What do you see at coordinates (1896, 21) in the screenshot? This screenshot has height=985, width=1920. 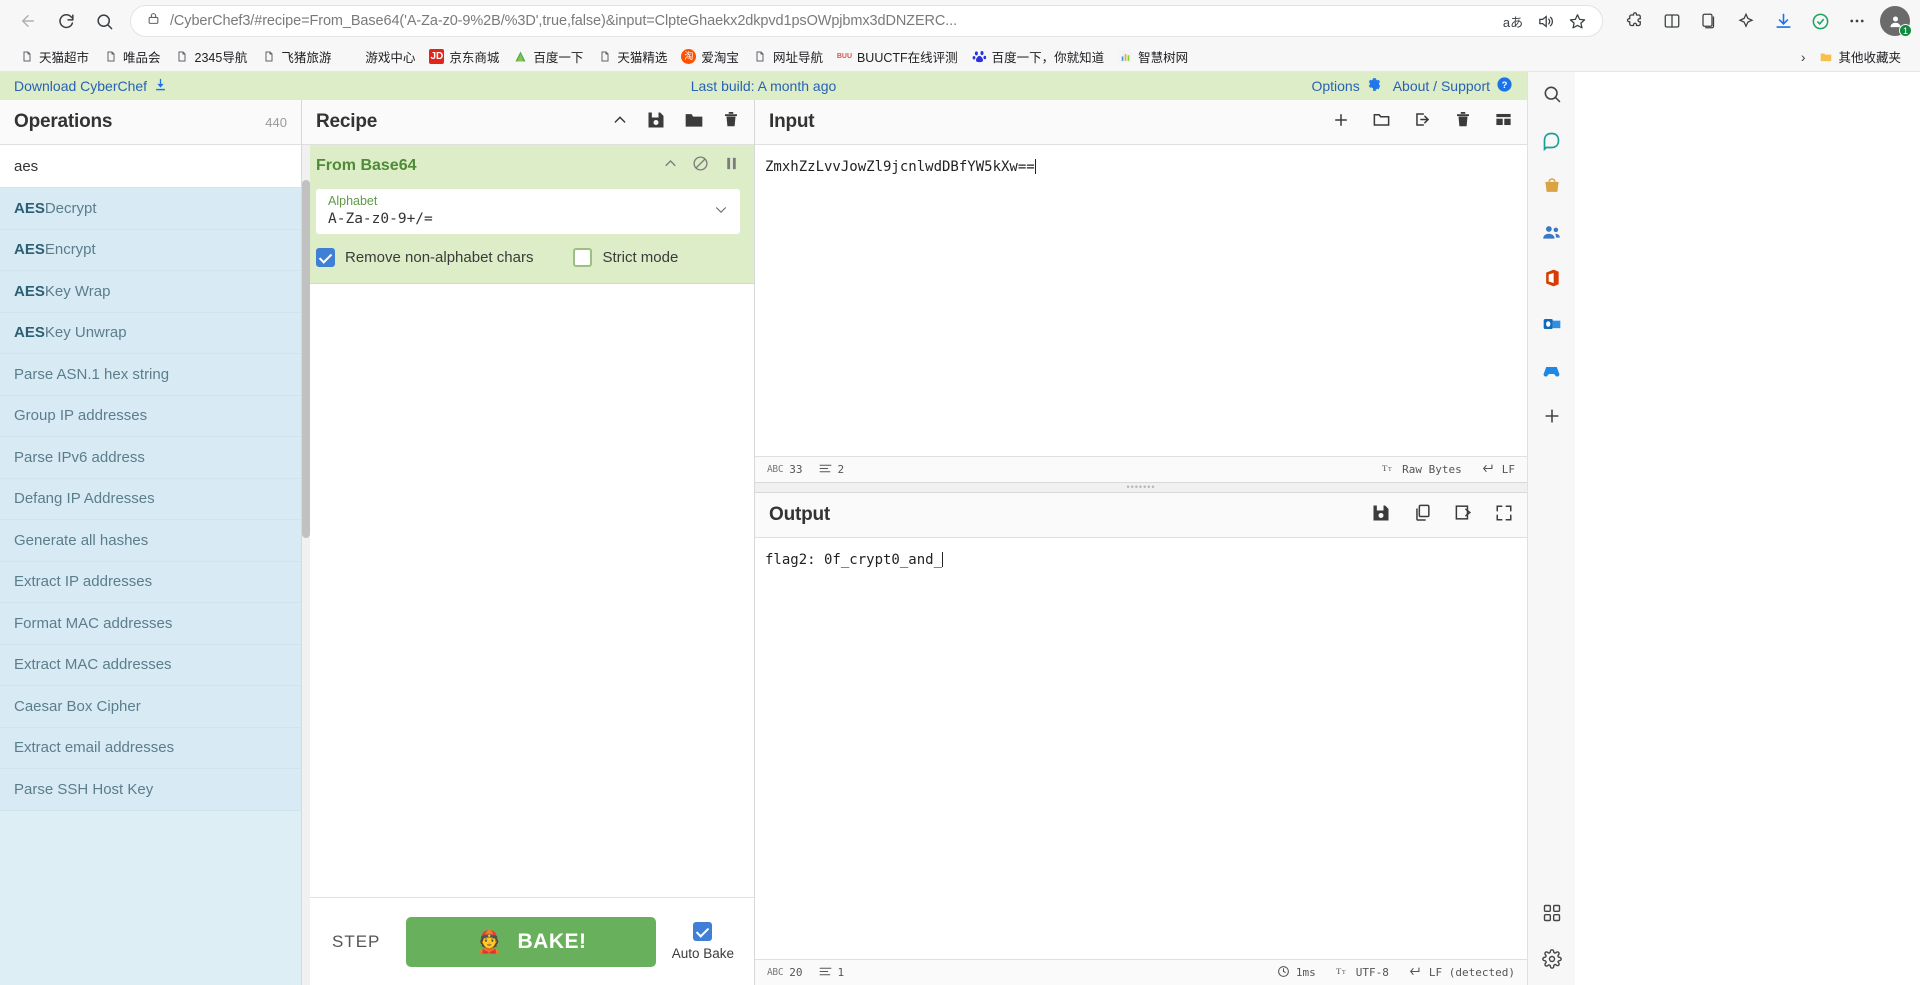 I see `avatar: 1` at bounding box center [1896, 21].